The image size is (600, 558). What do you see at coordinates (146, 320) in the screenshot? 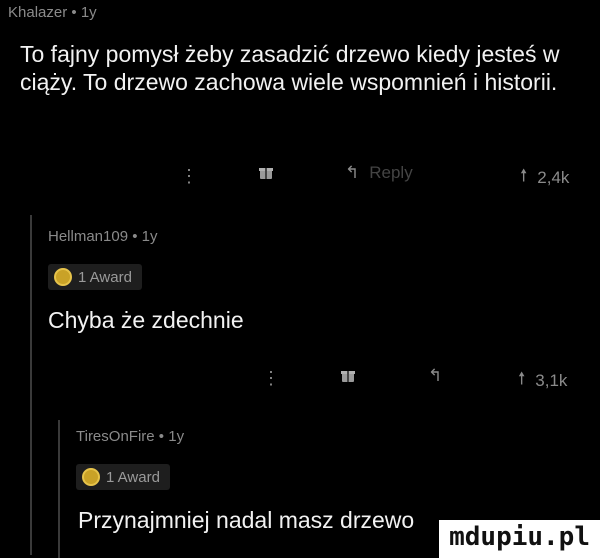
I see `comment-2-text: Chyba że zdechnie` at bounding box center [146, 320].